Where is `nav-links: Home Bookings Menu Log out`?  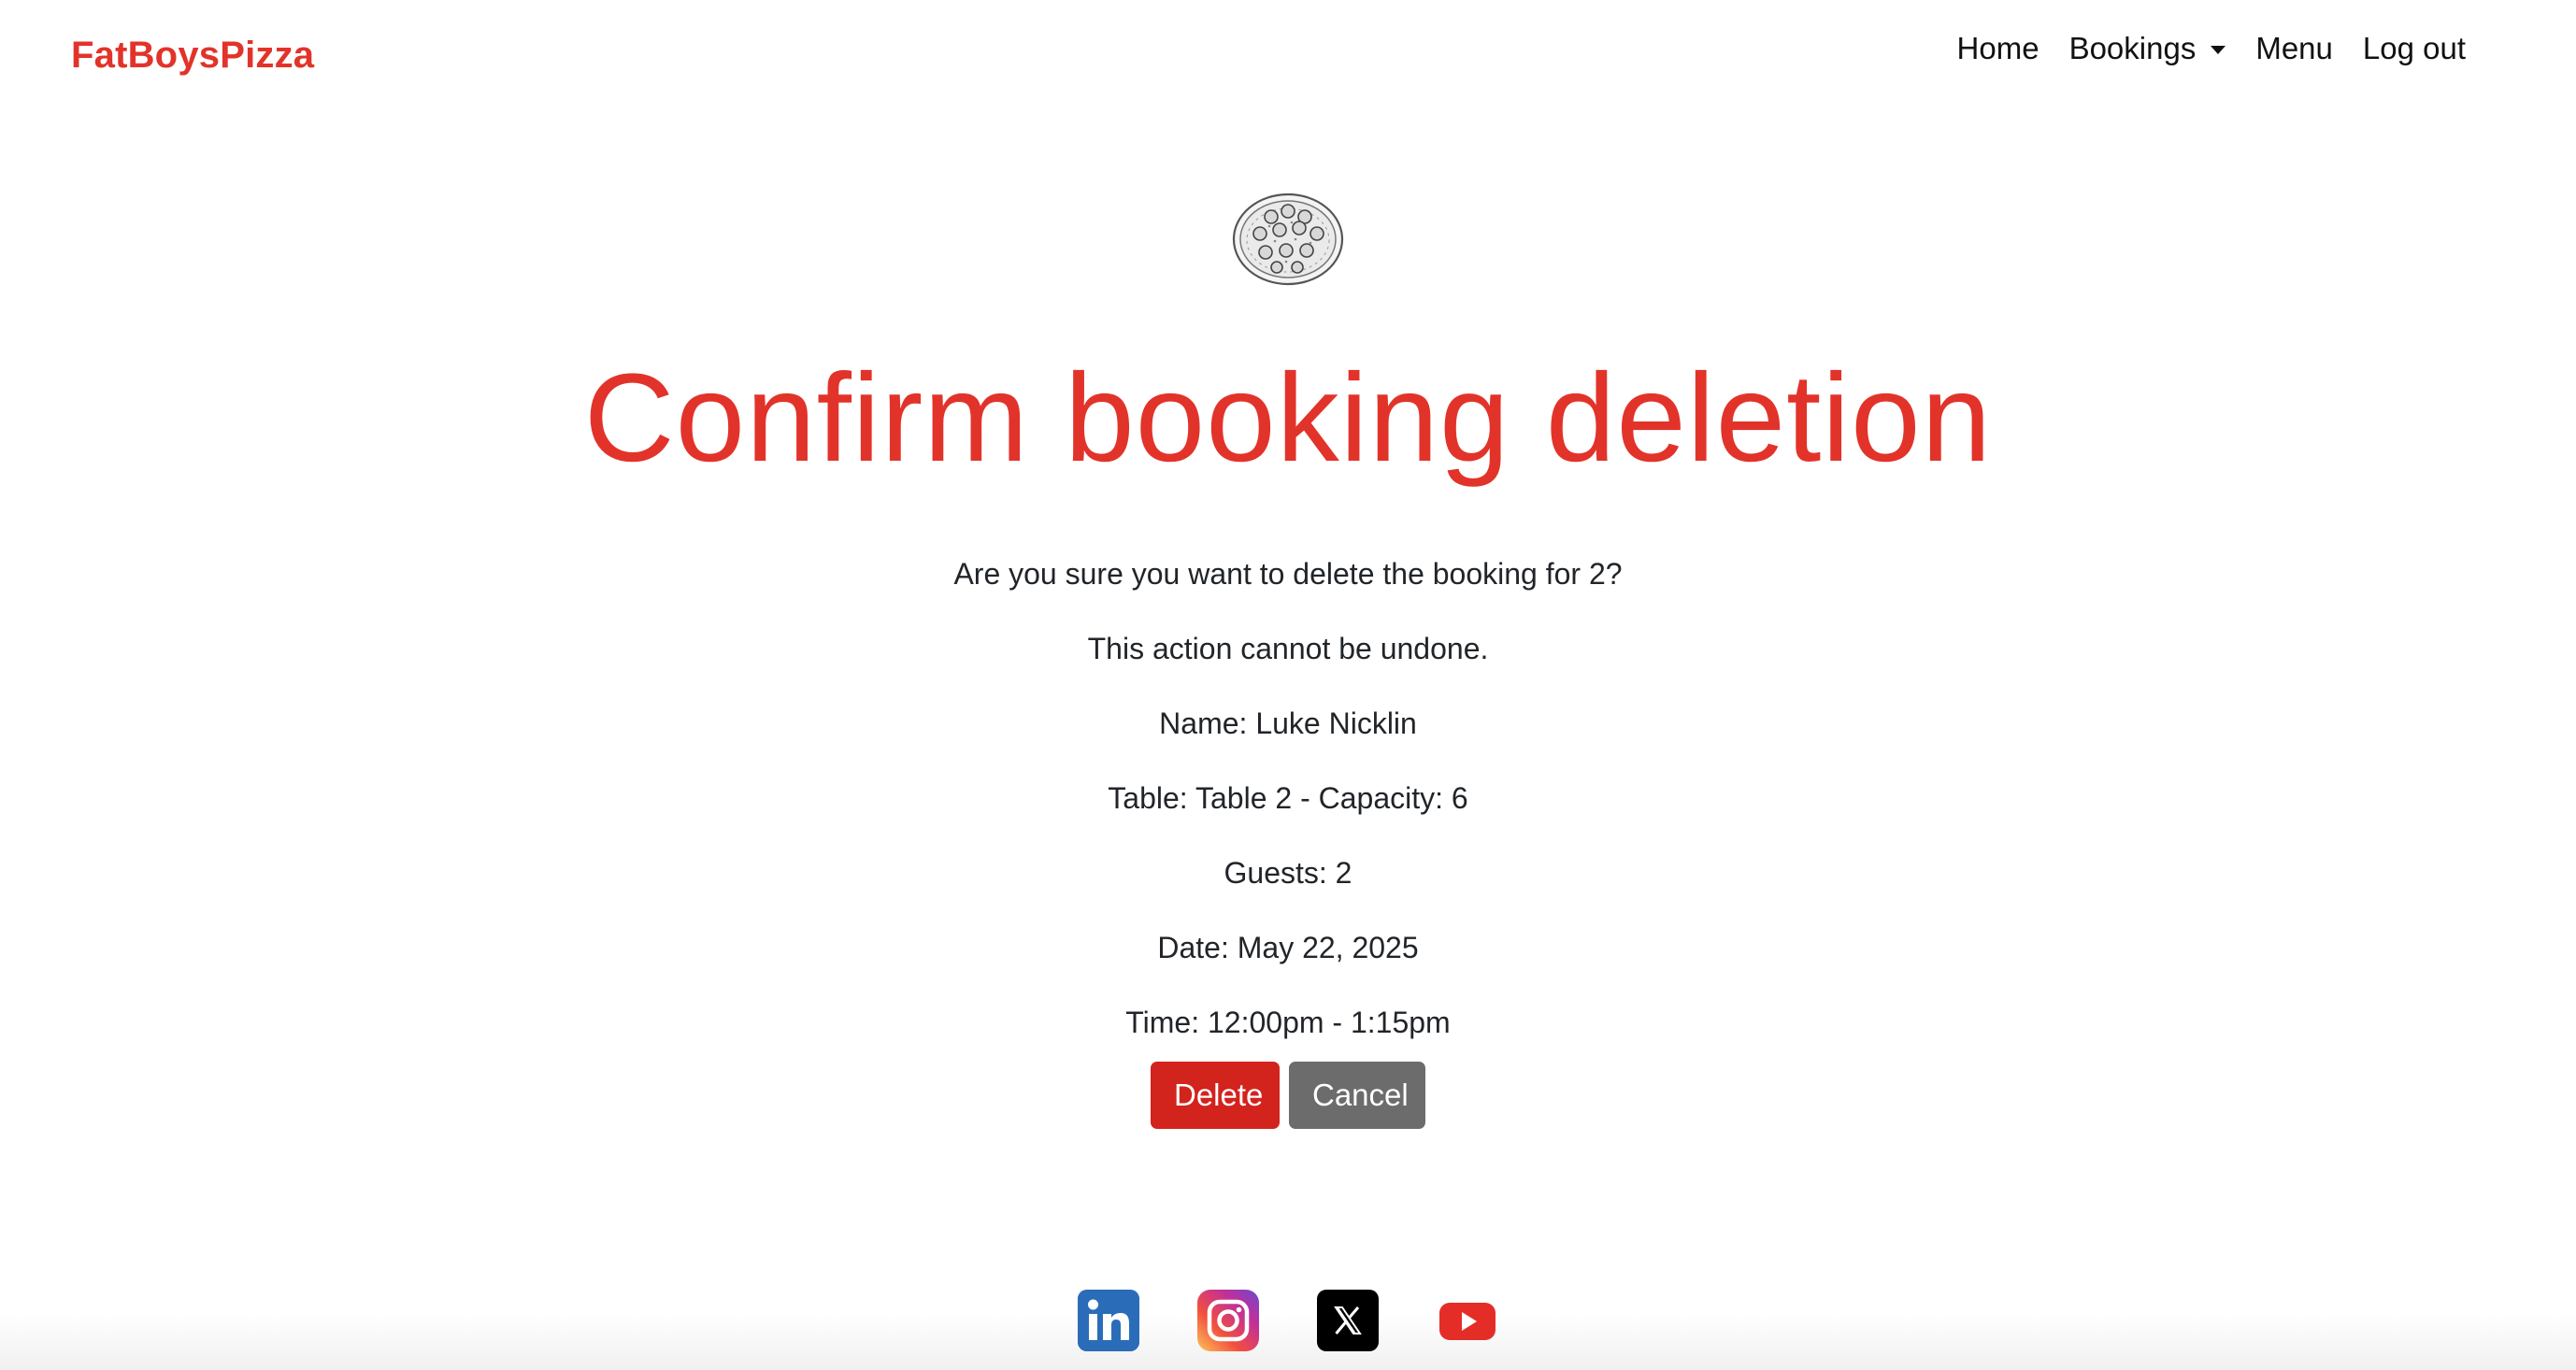
nav-links: Home Bookings Menu Log out is located at coordinates (2211, 48).